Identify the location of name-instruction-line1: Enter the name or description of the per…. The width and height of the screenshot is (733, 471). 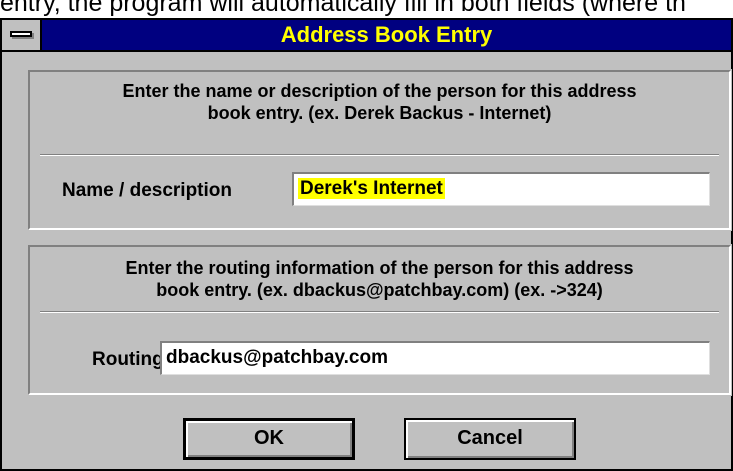
(379, 91).